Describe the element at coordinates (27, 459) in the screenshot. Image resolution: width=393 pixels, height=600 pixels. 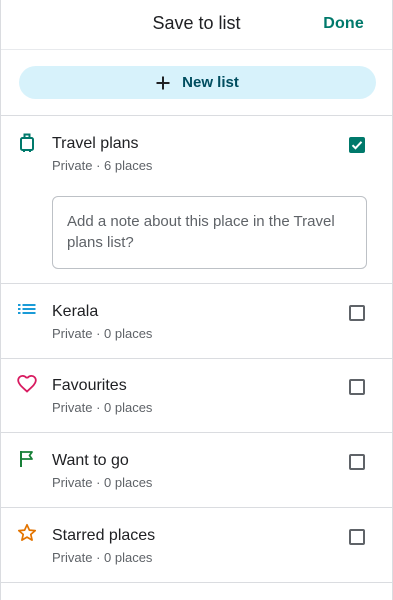
I see `flag-icon` at that location.